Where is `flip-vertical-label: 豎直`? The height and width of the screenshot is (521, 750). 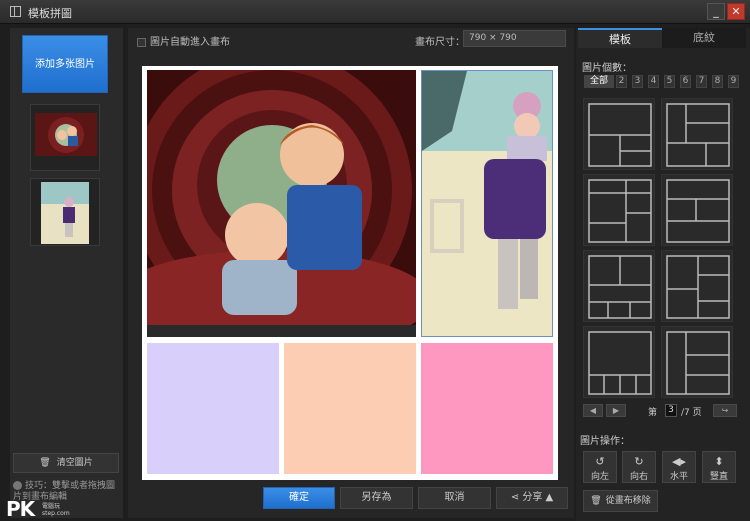
flip-vertical-label: 豎直 is located at coordinates (718, 477).